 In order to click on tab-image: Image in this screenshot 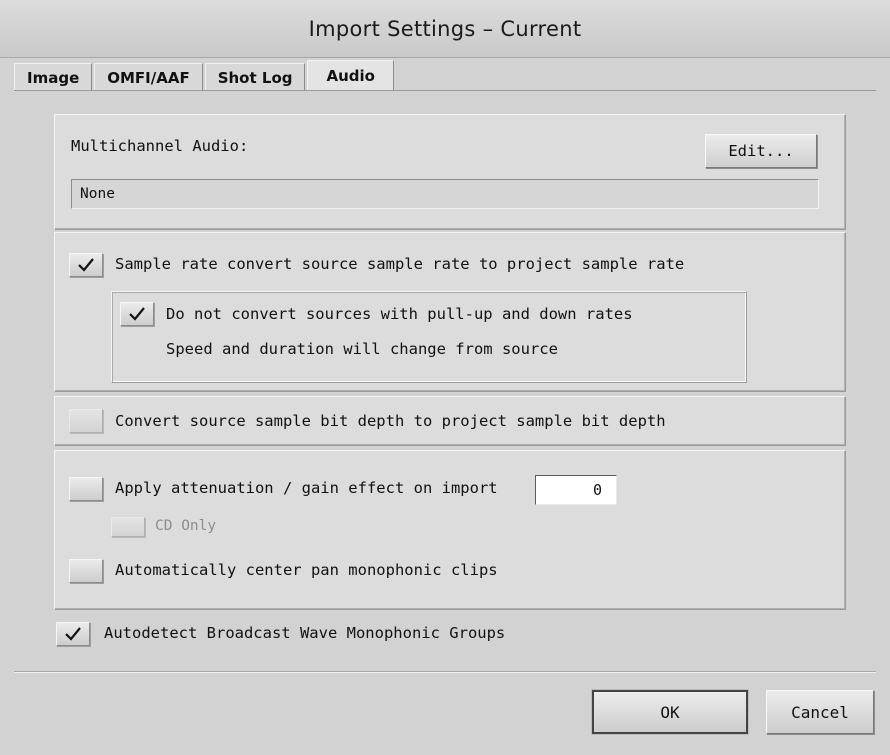, I will do `click(53, 77)`.